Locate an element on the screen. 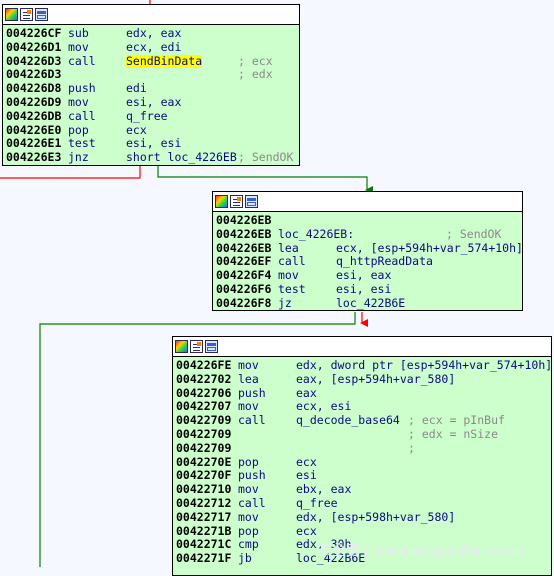 This screenshot has height=576, width=554. mnemonic: jnz is located at coordinates (78, 157).